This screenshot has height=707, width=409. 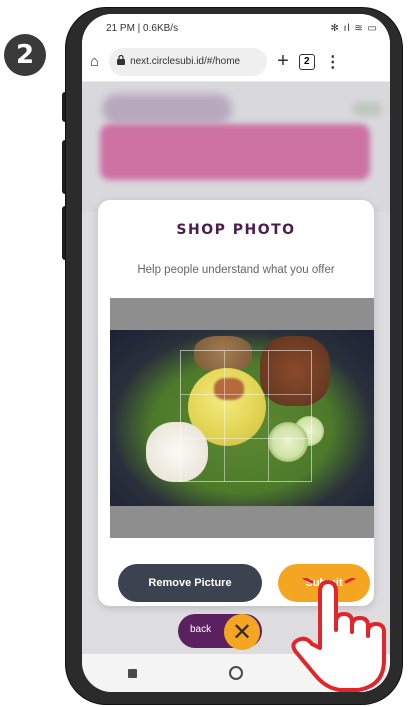 I want to click on url-text: next.circlesubi.id/#/home, so click(x=185, y=61).